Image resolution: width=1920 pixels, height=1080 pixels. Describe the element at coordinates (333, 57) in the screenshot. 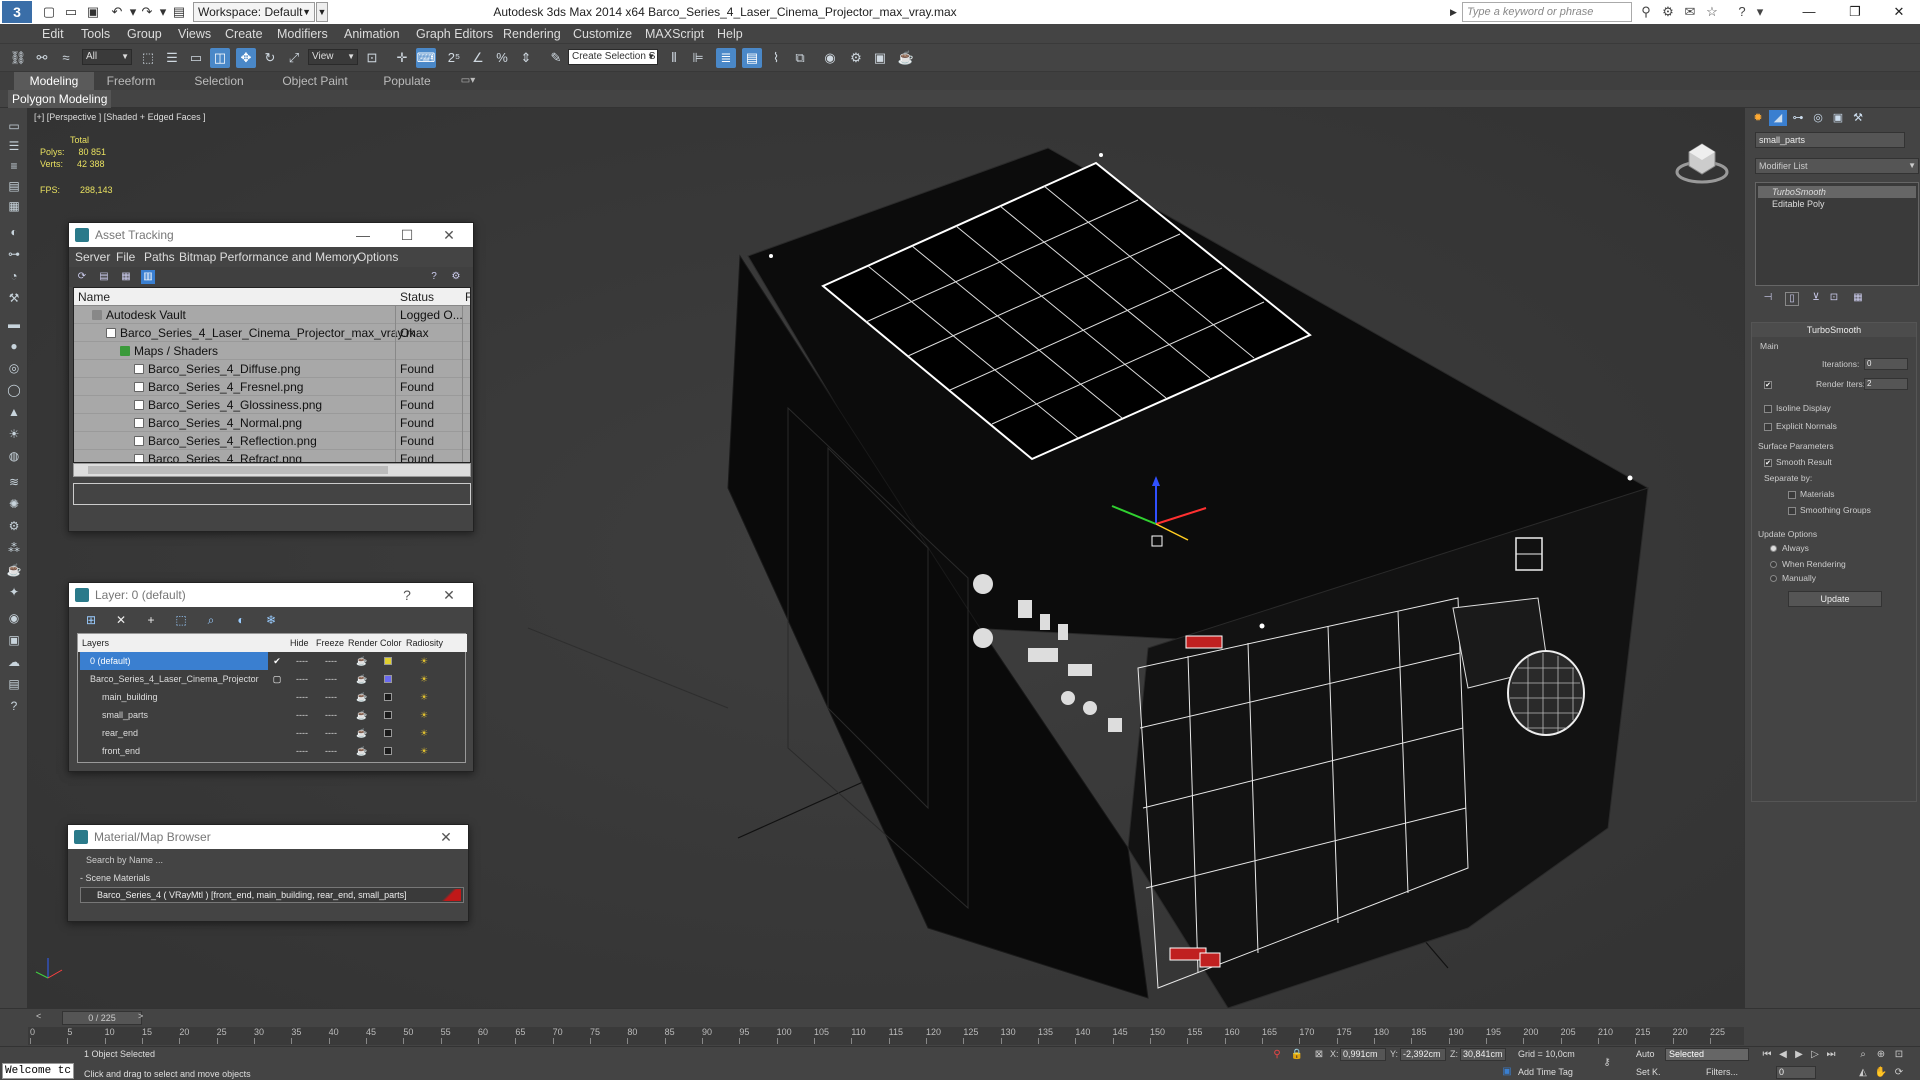

I see `ref-coord-dropdown: View ▼` at that location.